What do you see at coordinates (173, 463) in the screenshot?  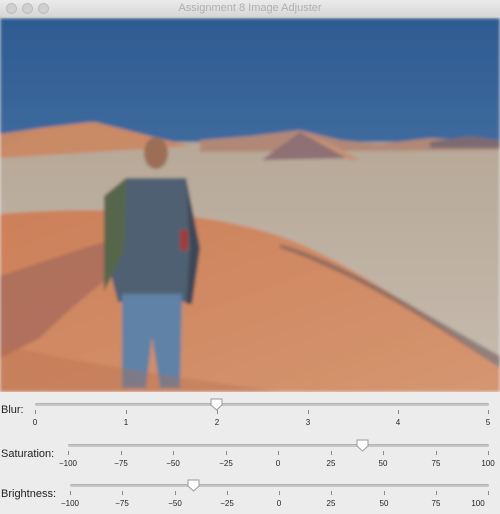 I see `saturation-tick-label: −50` at bounding box center [173, 463].